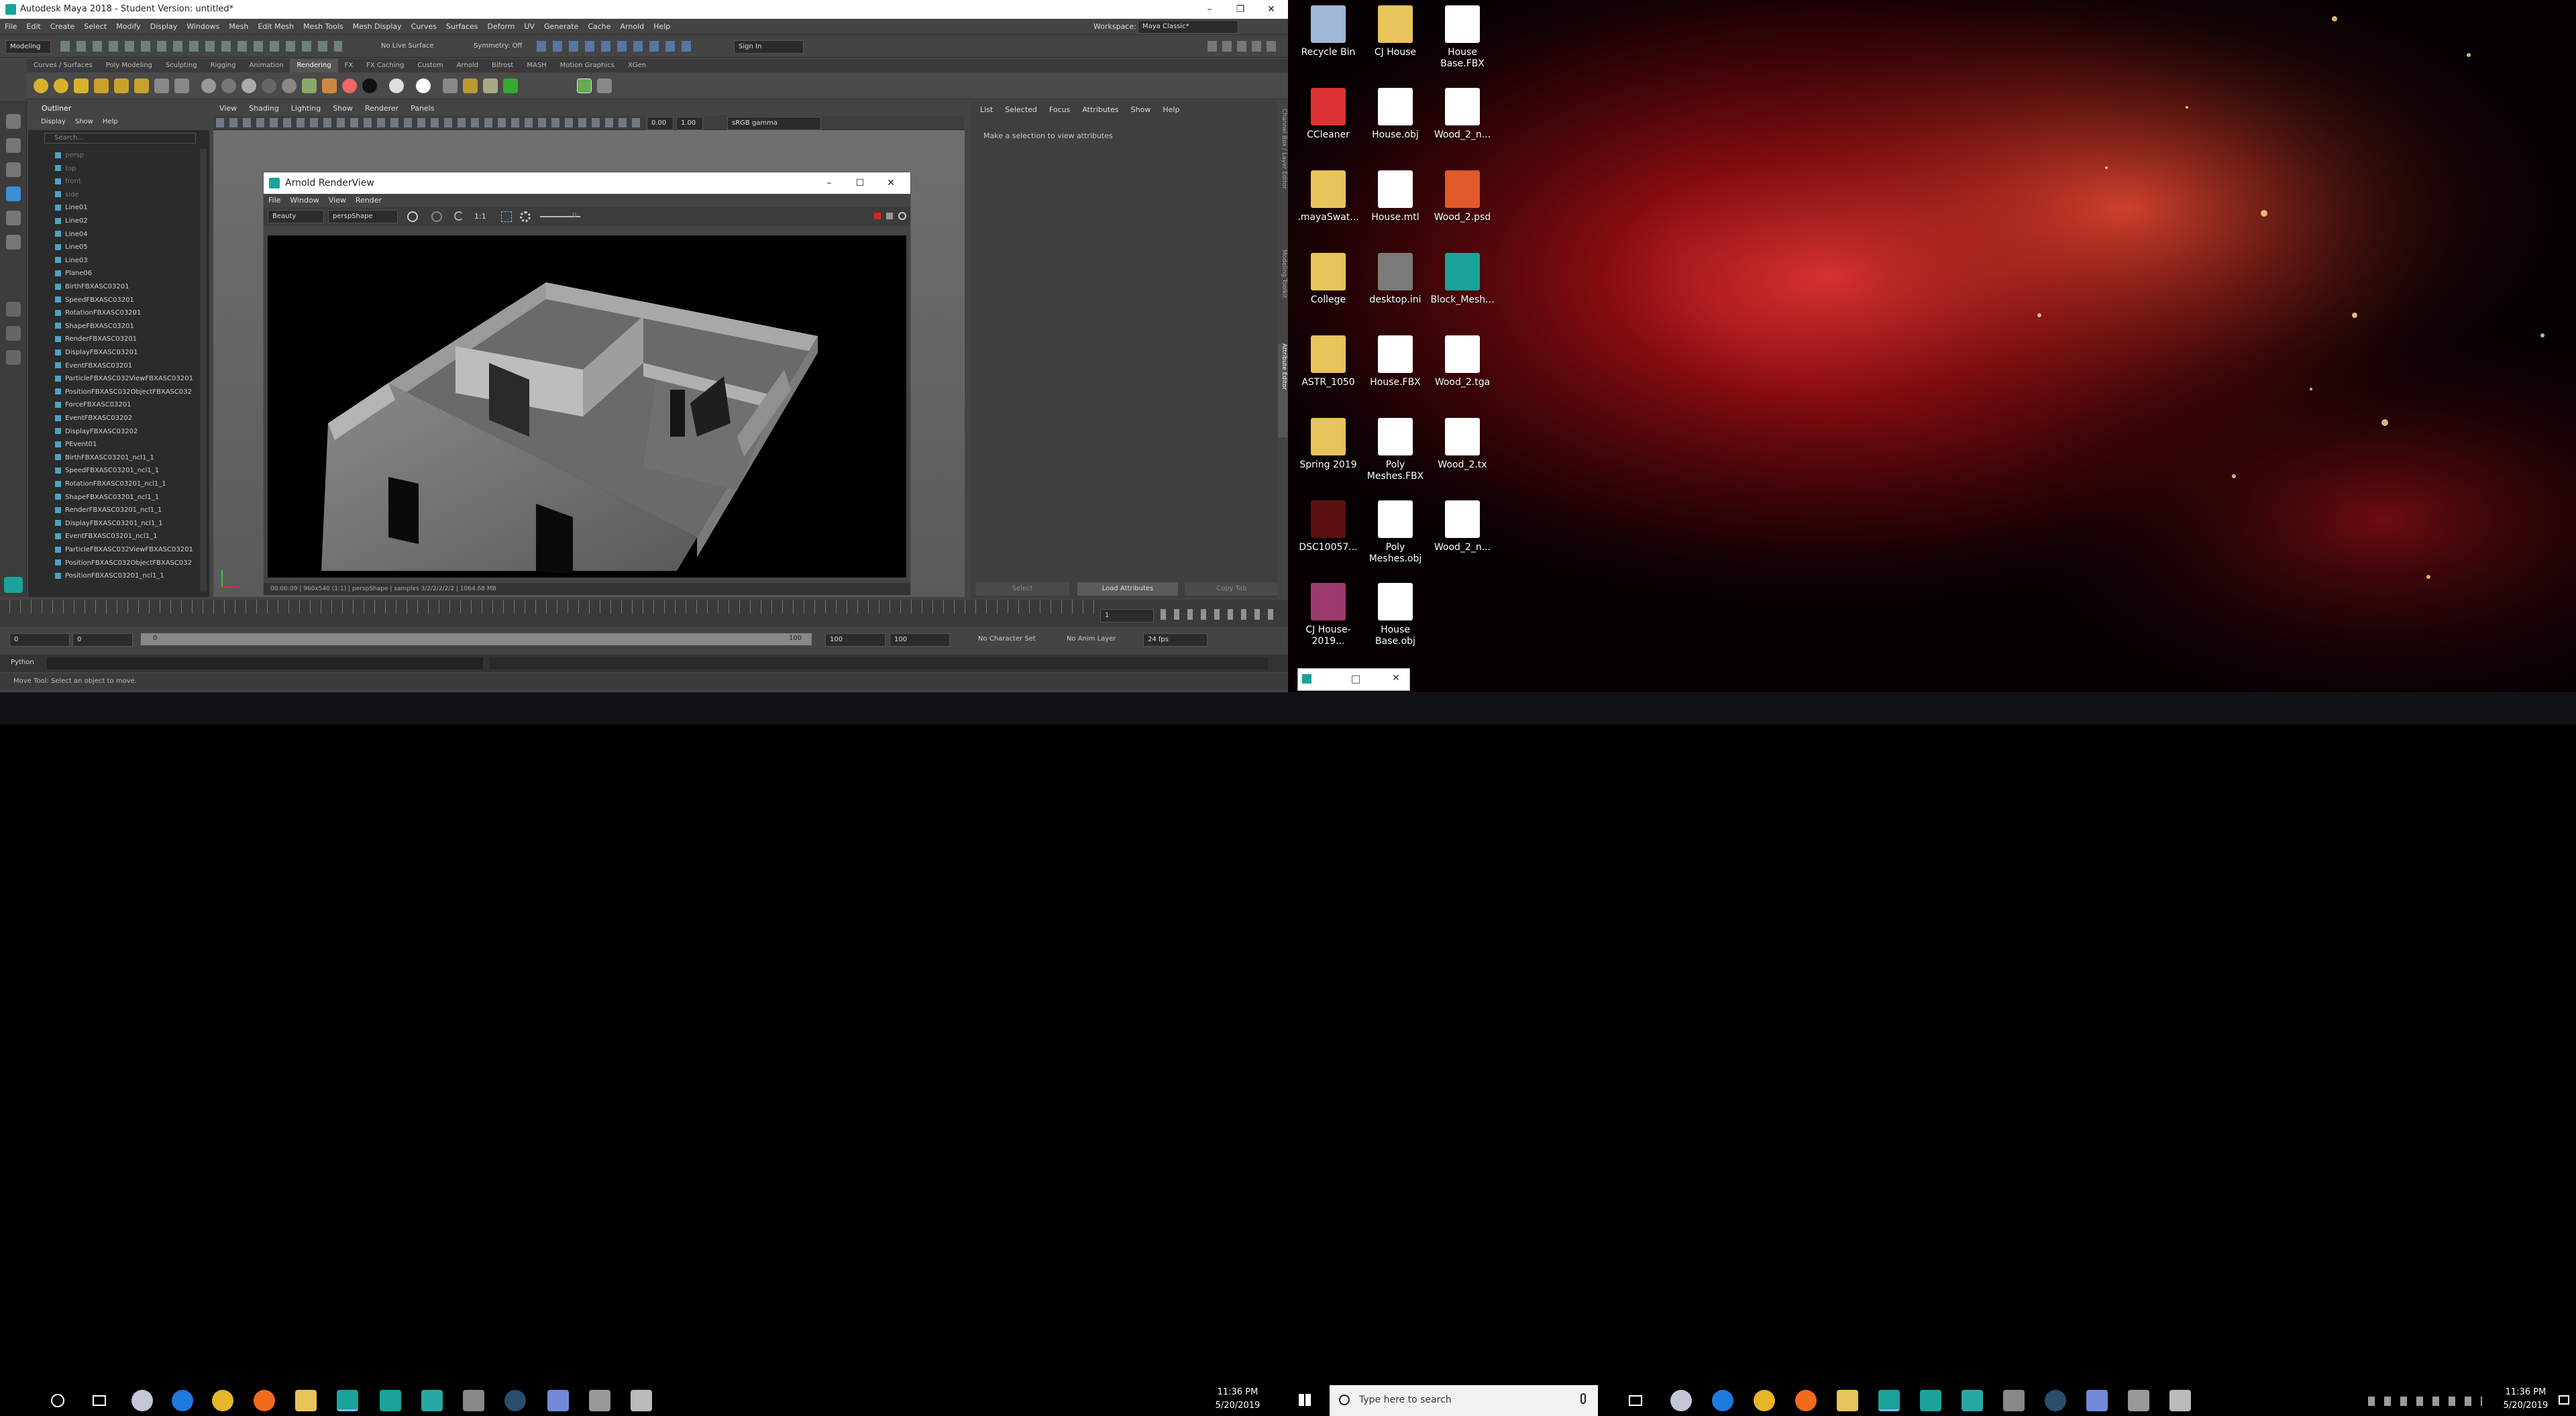  I want to click on outliner-row: RenderFBXASC03201, so click(96, 339).